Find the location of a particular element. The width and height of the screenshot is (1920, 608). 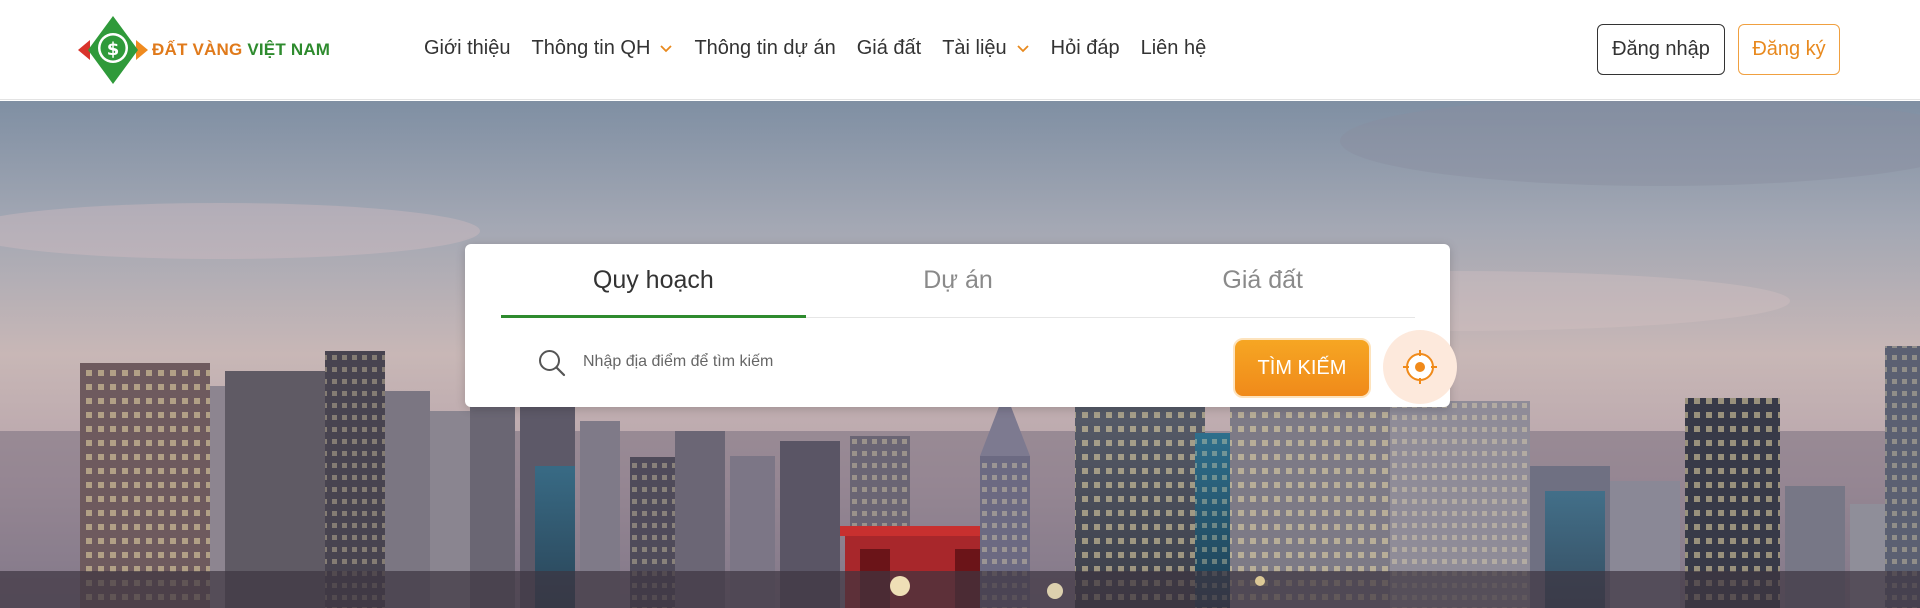

search-input is located at coordinates (873, 362).